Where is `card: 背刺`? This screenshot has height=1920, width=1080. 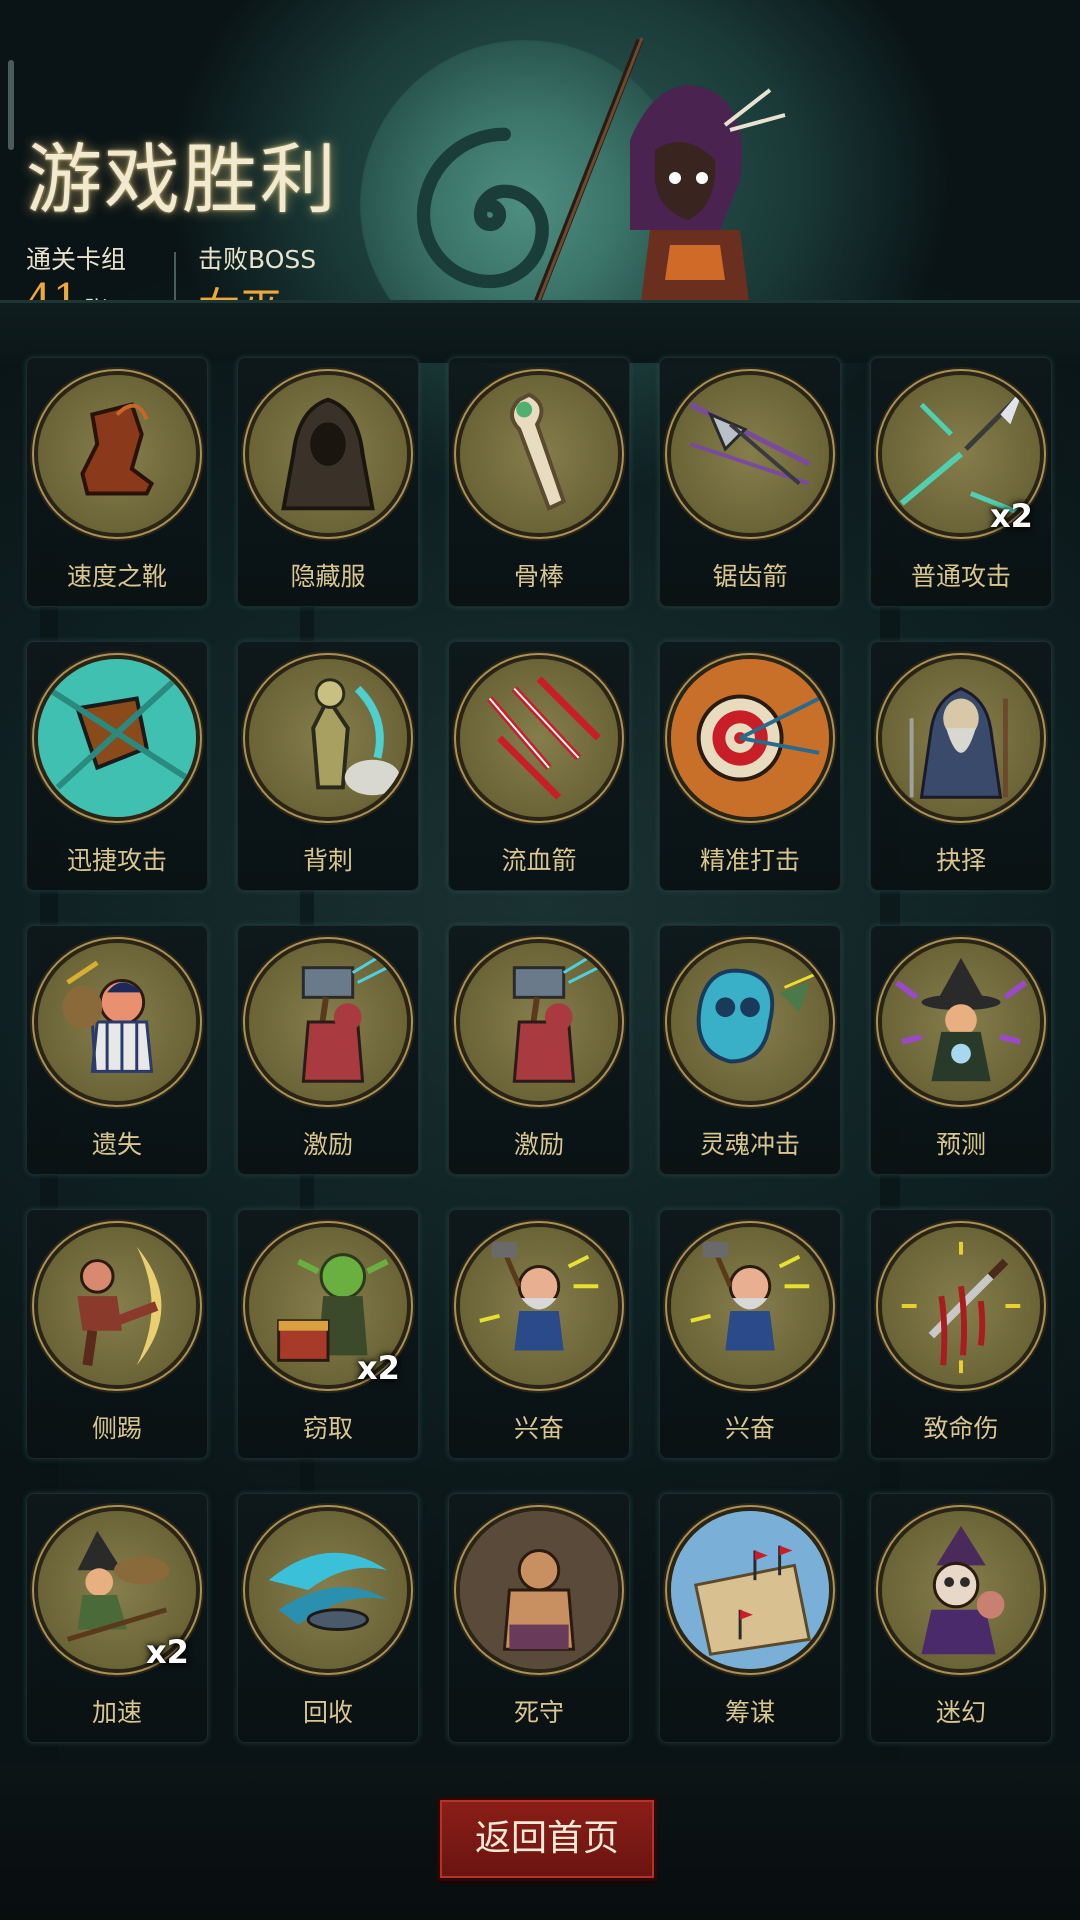
card: 背刺 is located at coordinates (328, 766).